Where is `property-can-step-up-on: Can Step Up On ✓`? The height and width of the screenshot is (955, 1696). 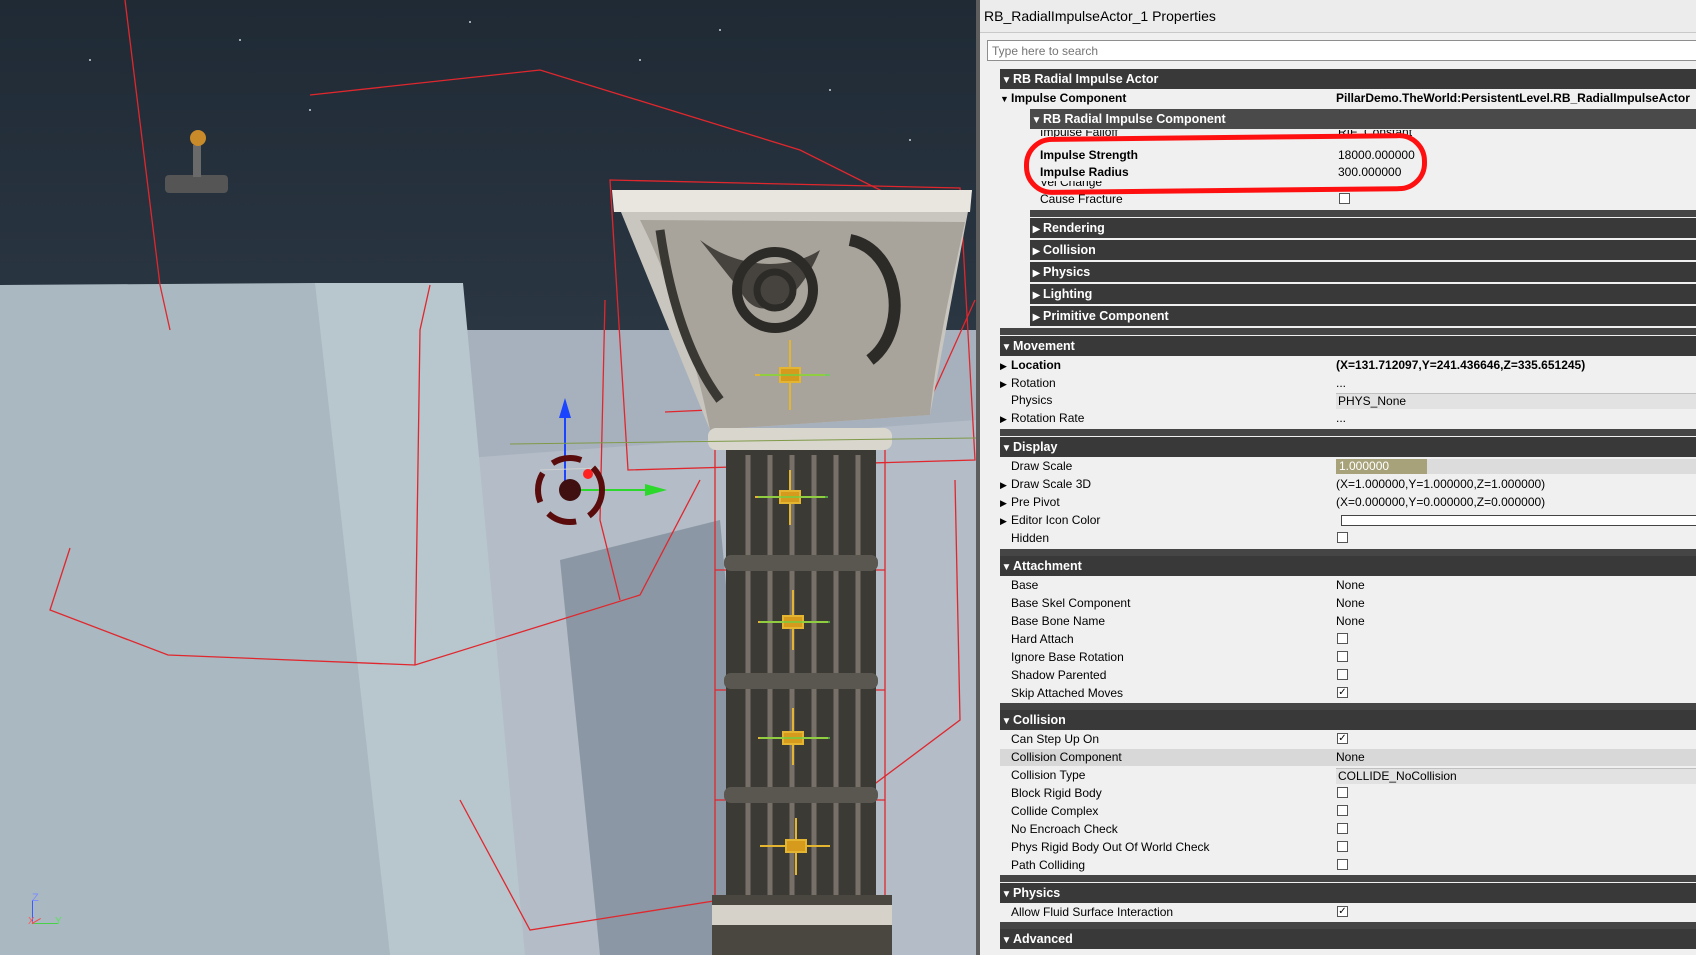 property-can-step-up-on: Can Step Up On ✓ is located at coordinates (1348, 739).